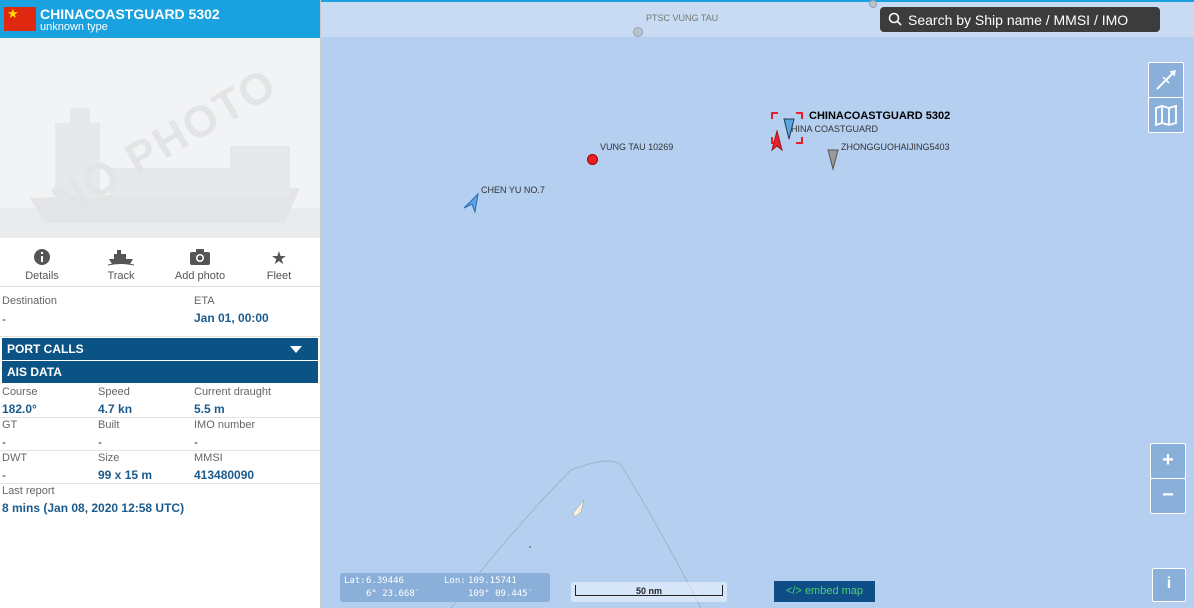 The image size is (1194, 608). I want to click on track-button: Track, so click(121, 263).